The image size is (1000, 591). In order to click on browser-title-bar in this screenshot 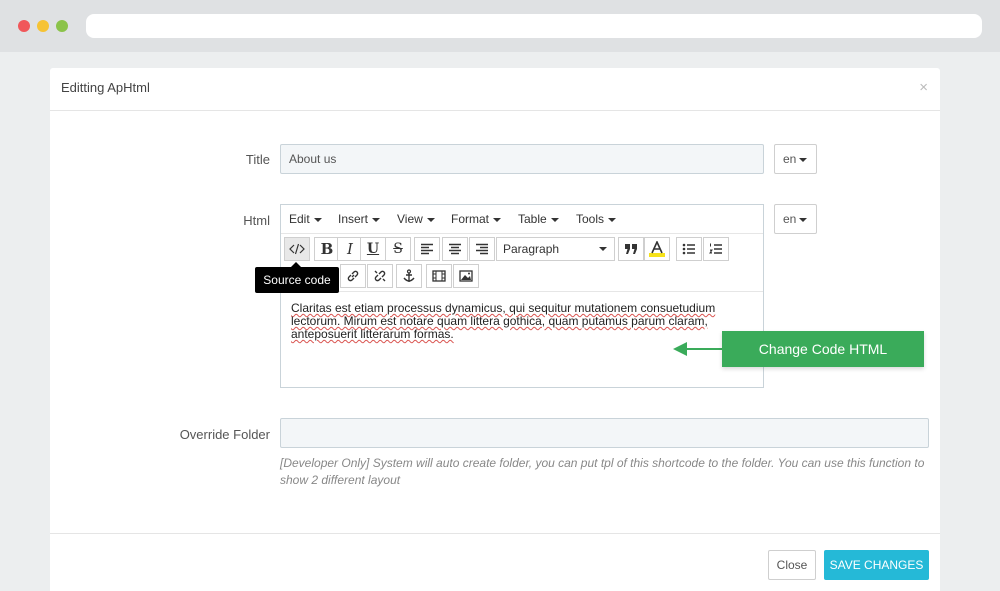, I will do `click(500, 26)`.